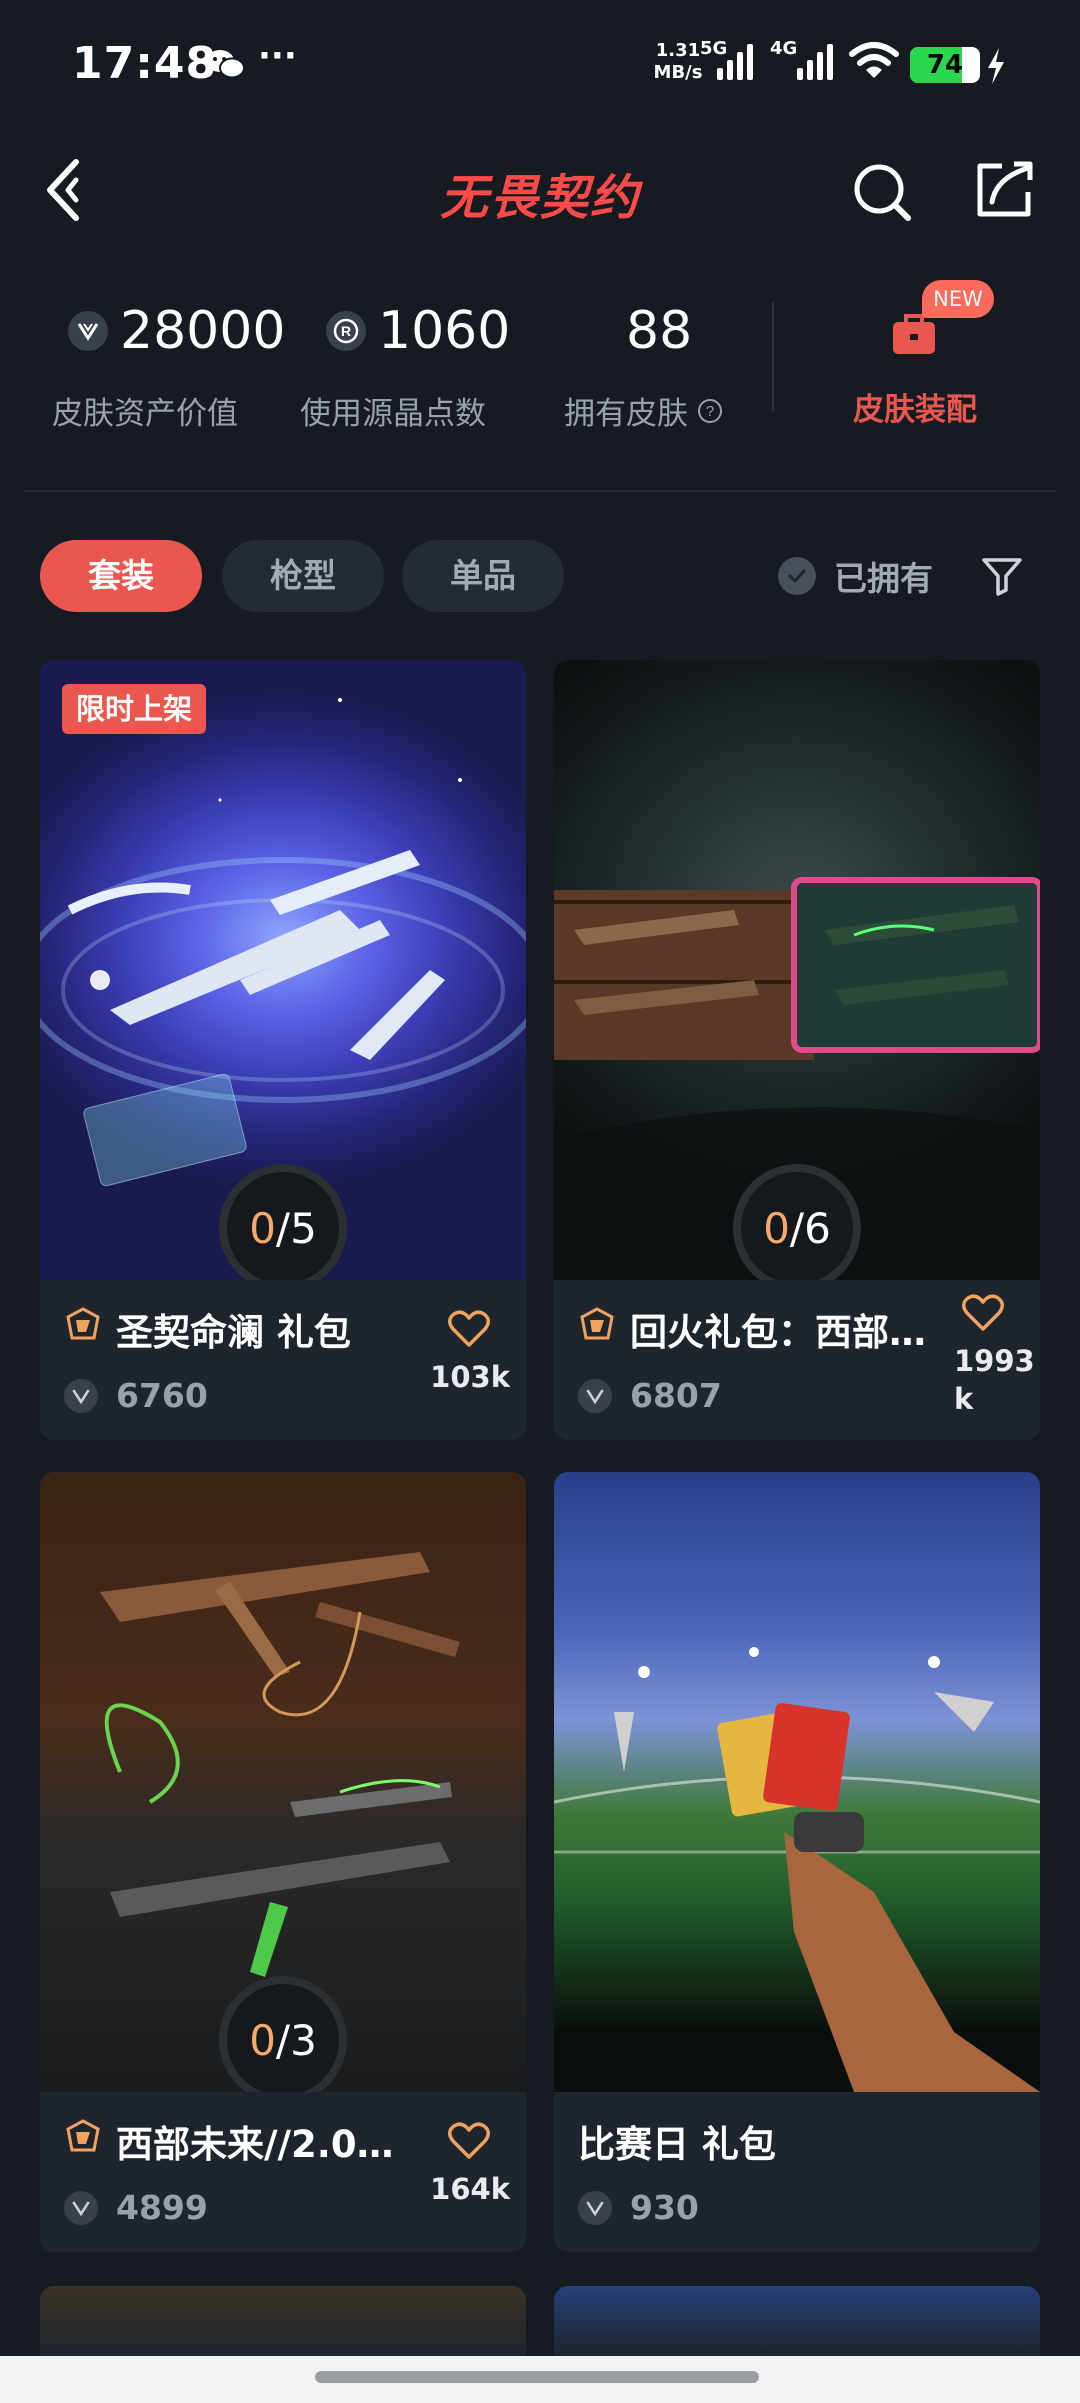 The height and width of the screenshot is (2403, 1080). What do you see at coordinates (664, 2207) in the screenshot?
I see `bundle-price: 930` at bounding box center [664, 2207].